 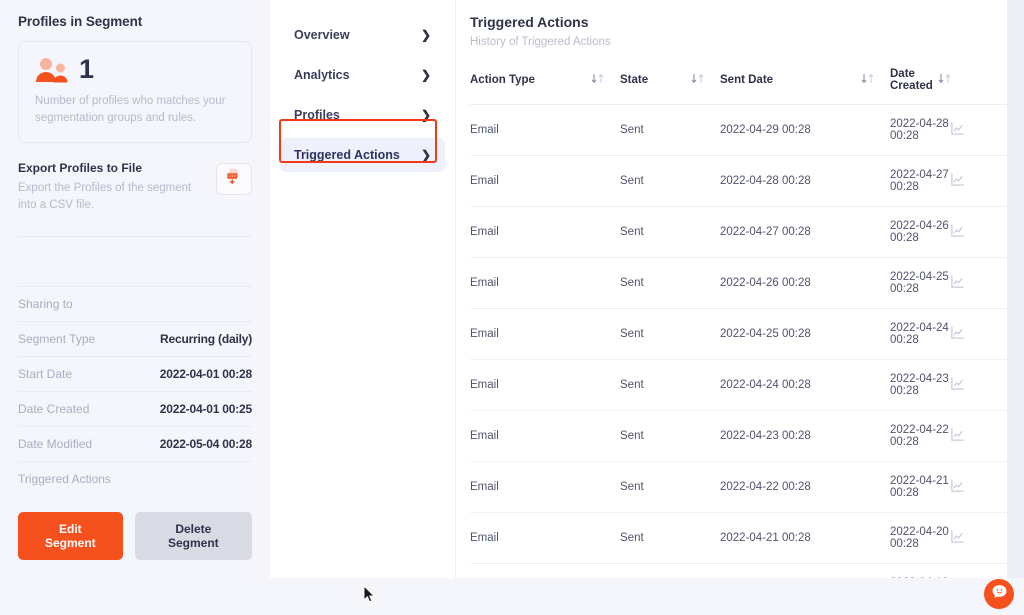 What do you see at coordinates (57, 339) in the screenshot?
I see `meta-label: Segment Type` at bounding box center [57, 339].